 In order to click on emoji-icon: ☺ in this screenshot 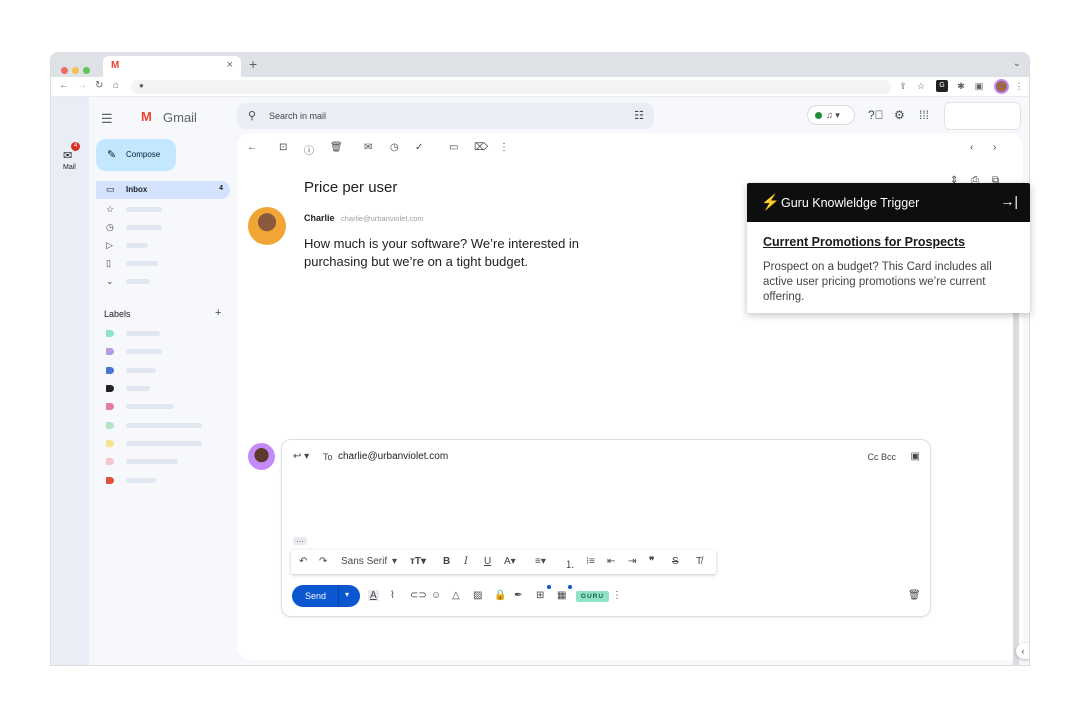, I will do `click(436, 595)`.